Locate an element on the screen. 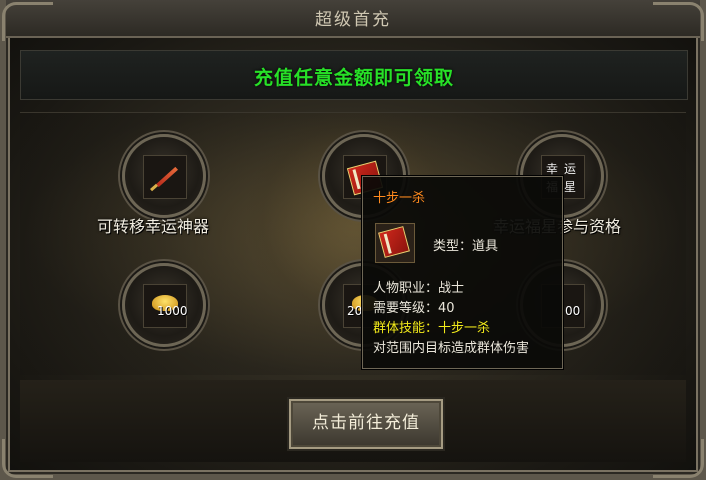 The image size is (706, 480). icon-char: 运 is located at coordinates (570, 169).